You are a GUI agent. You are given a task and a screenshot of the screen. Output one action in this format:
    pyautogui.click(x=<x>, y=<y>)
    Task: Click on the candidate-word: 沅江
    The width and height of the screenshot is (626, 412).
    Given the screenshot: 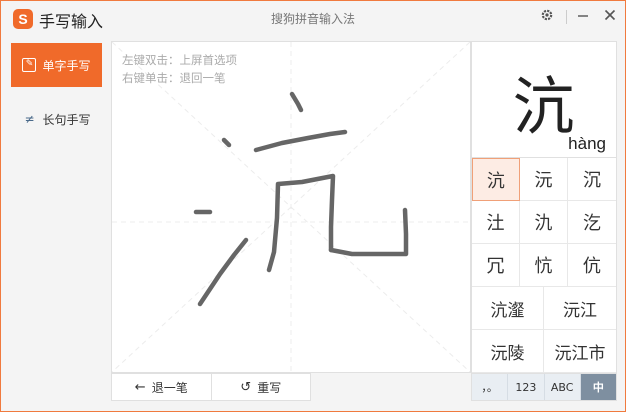 What is the action you would take?
    pyautogui.click(x=580, y=308)
    